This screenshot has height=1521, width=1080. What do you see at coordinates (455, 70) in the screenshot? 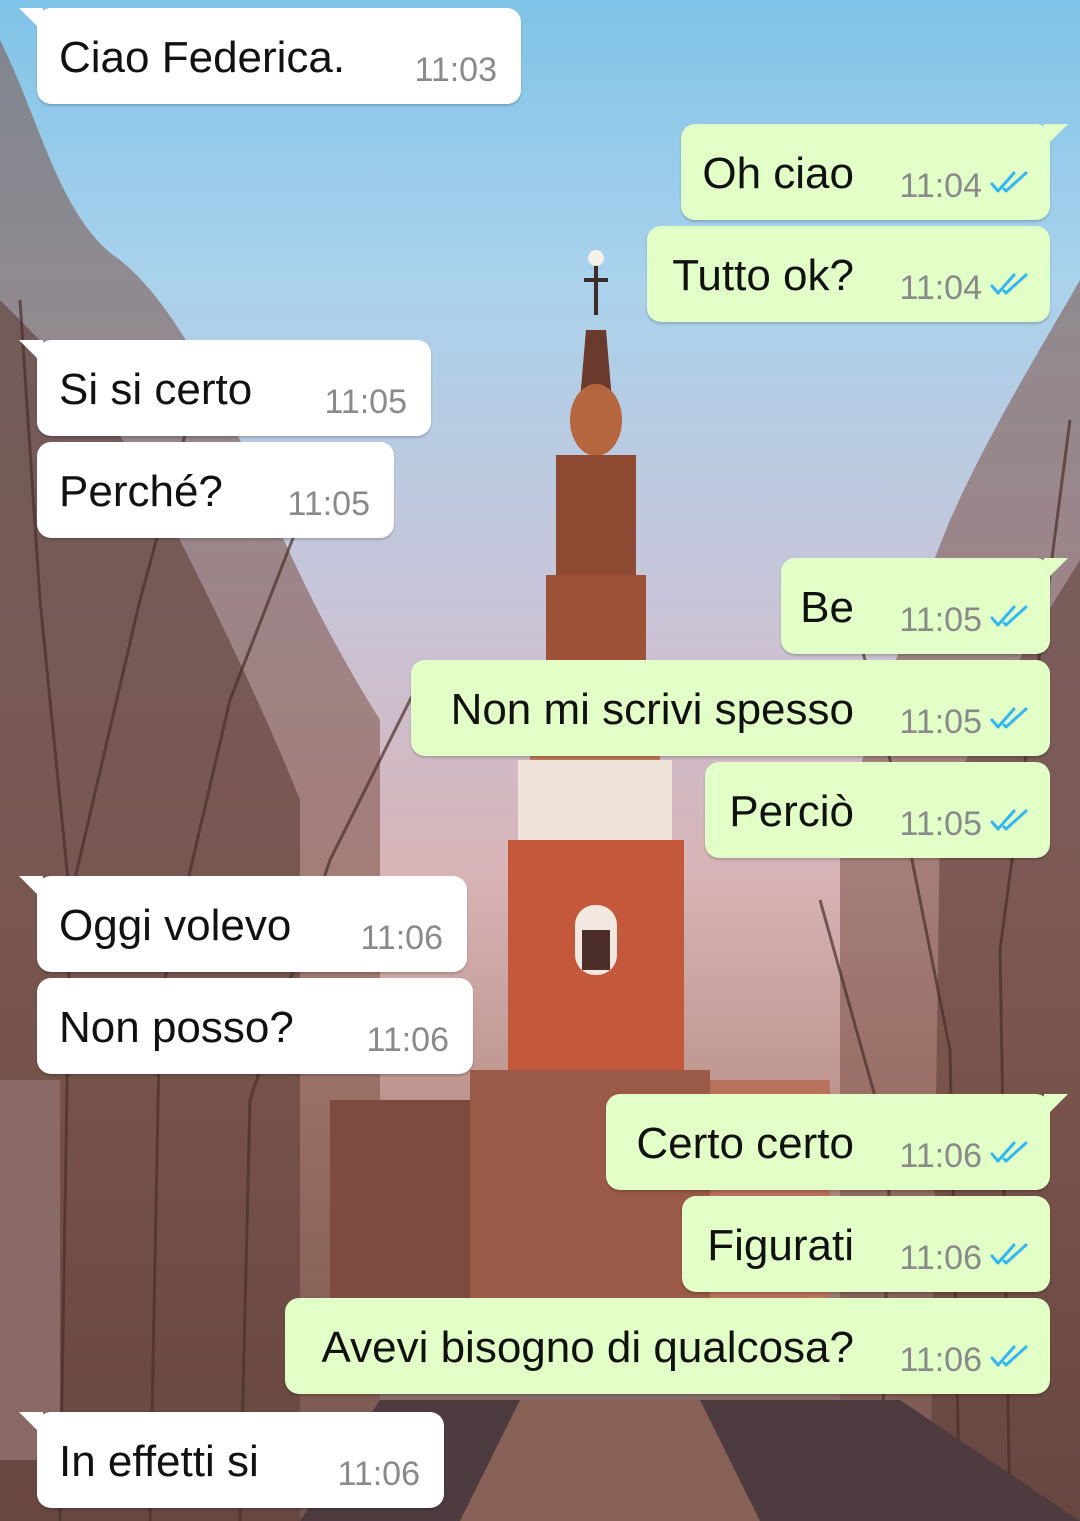
I see `message-timestamp: 11:03` at bounding box center [455, 70].